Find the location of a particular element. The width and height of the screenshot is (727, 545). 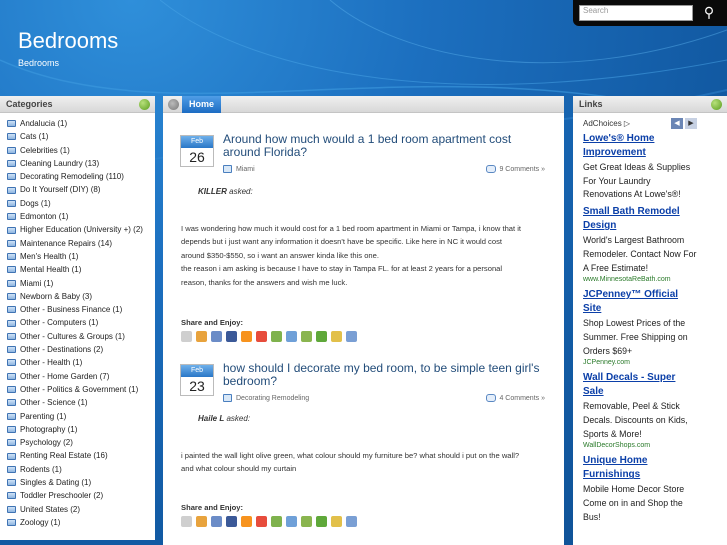

post-comments: 9 Comments » is located at coordinates (515, 169).